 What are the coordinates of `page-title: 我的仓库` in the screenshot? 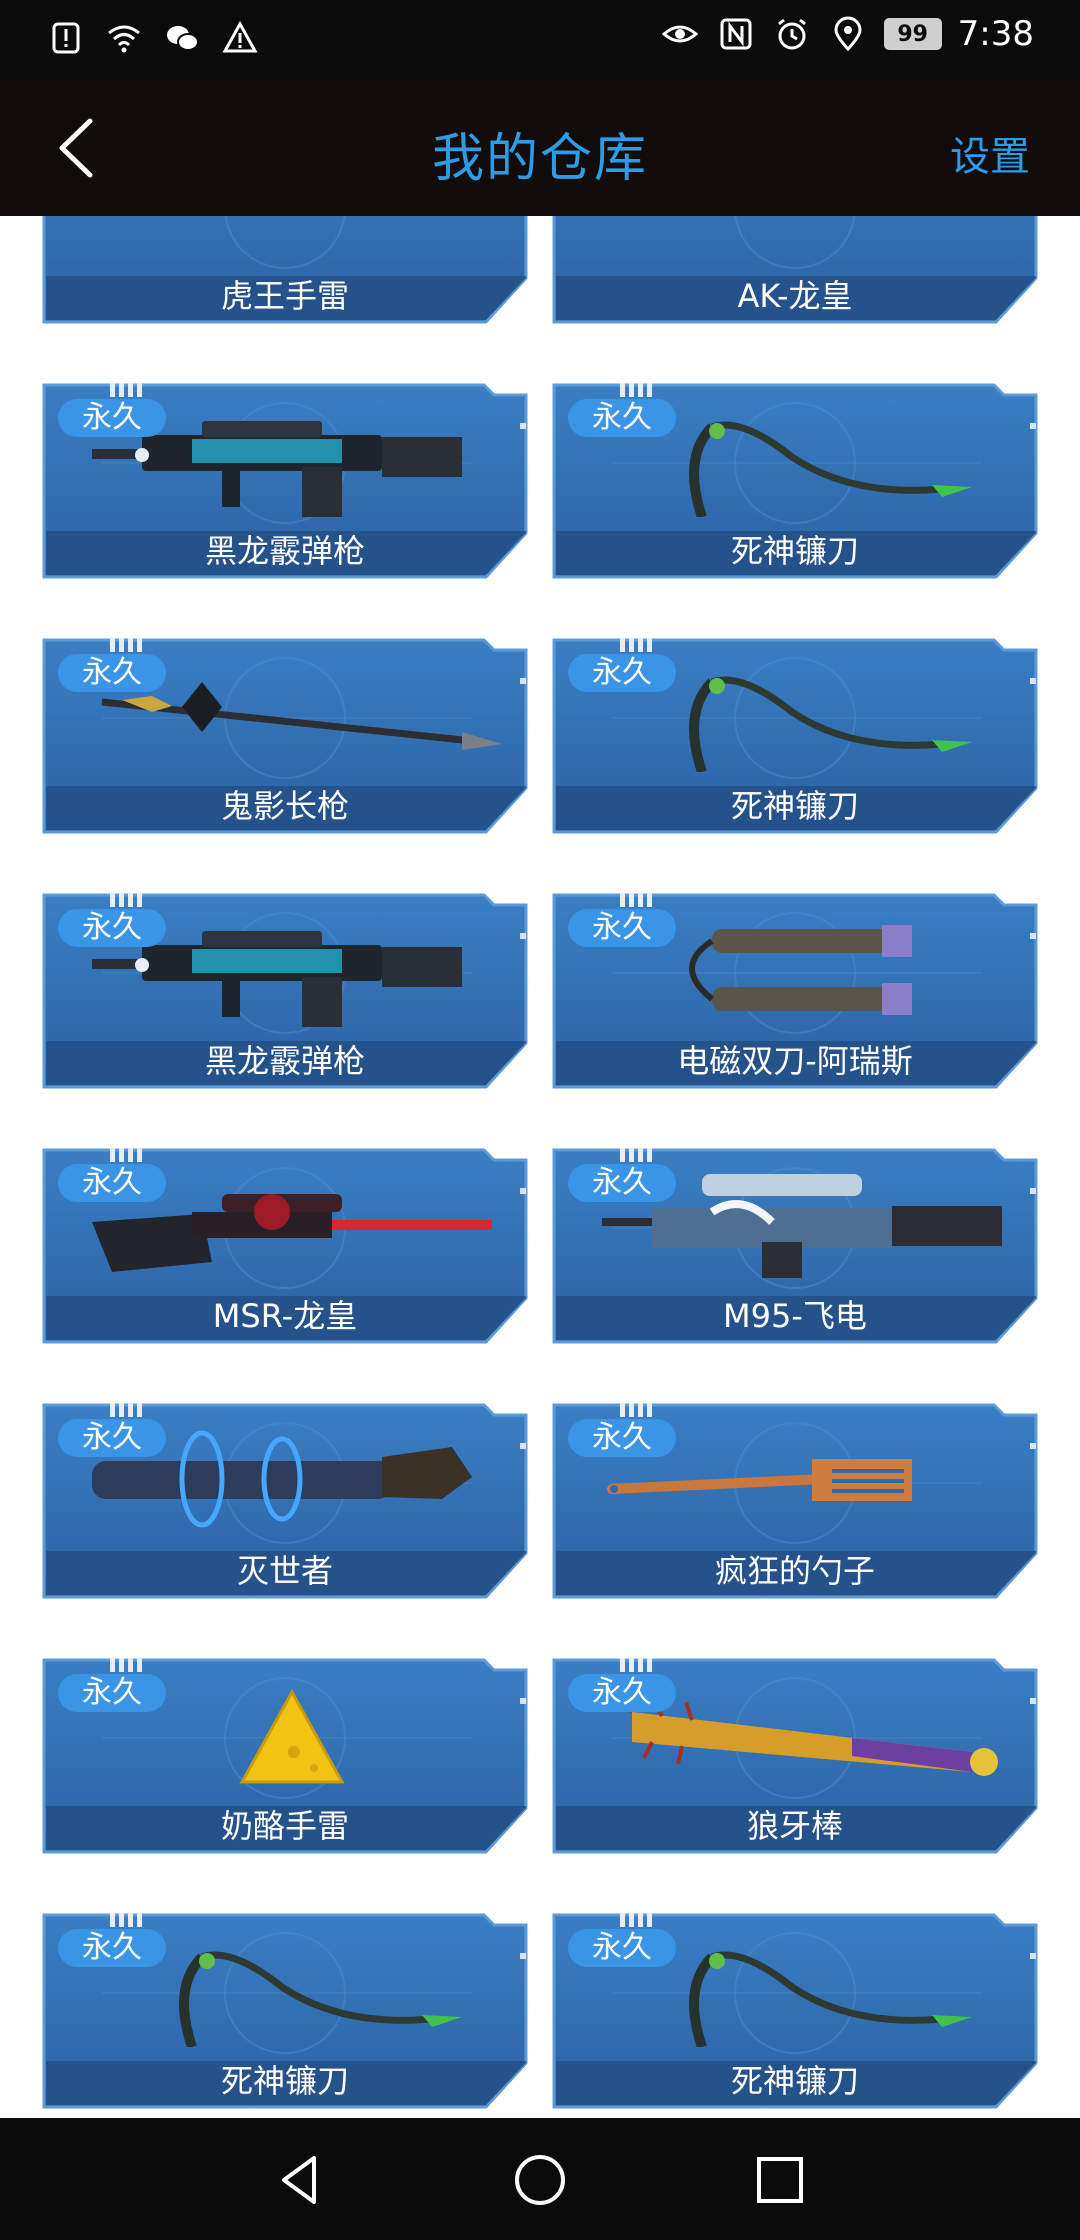 It's located at (539, 159).